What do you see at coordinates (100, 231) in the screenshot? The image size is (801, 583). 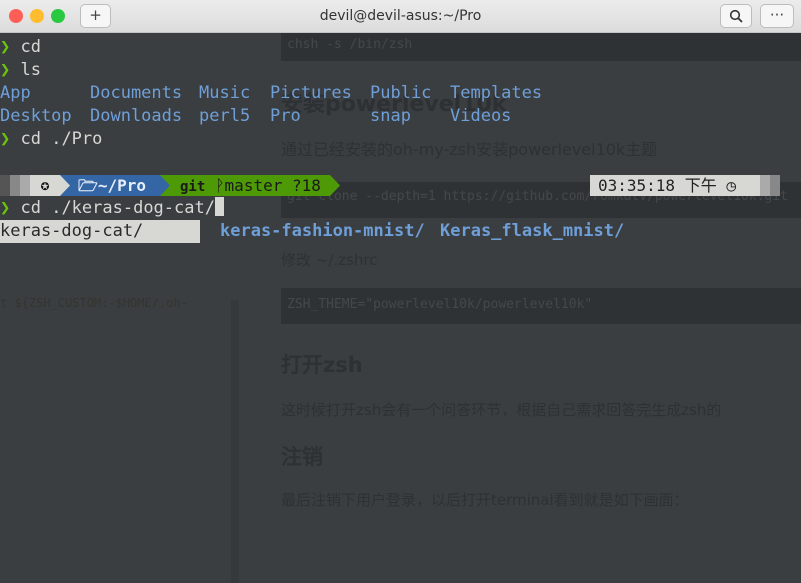 I see `completion-item-selected: keras-dog-cat/` at bounding box center [100, 231].